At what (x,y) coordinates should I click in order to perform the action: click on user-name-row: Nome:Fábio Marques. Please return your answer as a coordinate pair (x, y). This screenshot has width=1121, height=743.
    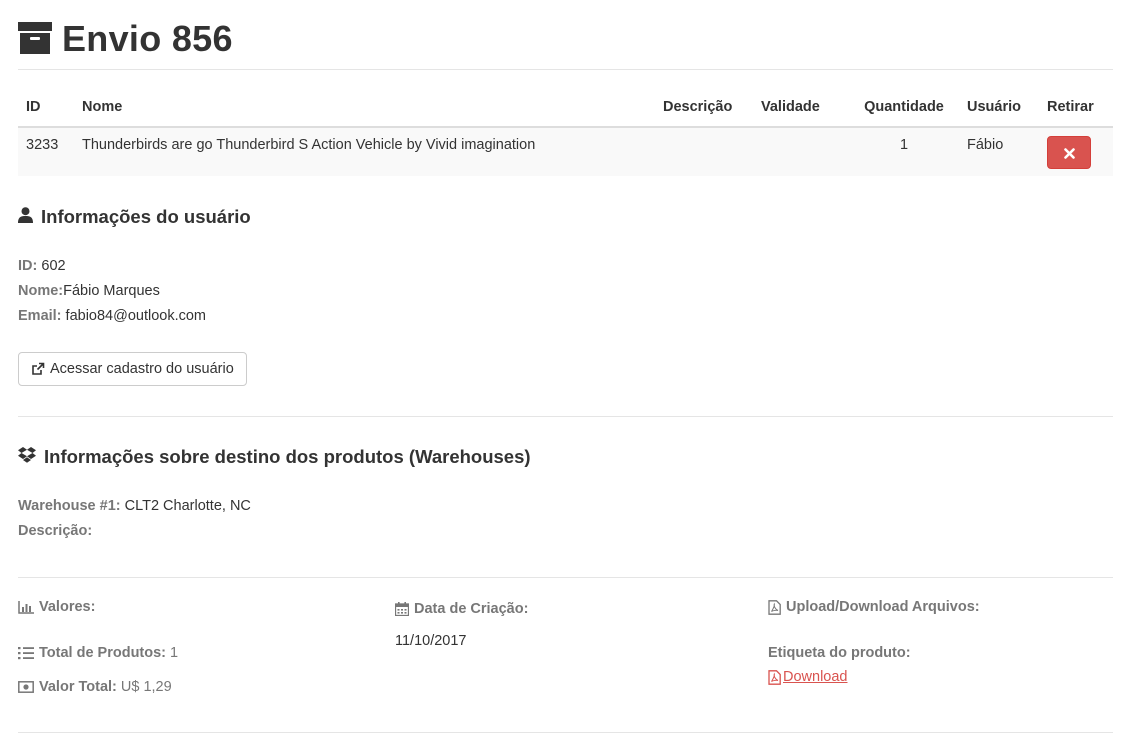
    Looking at the image, I should click on (89, 291).